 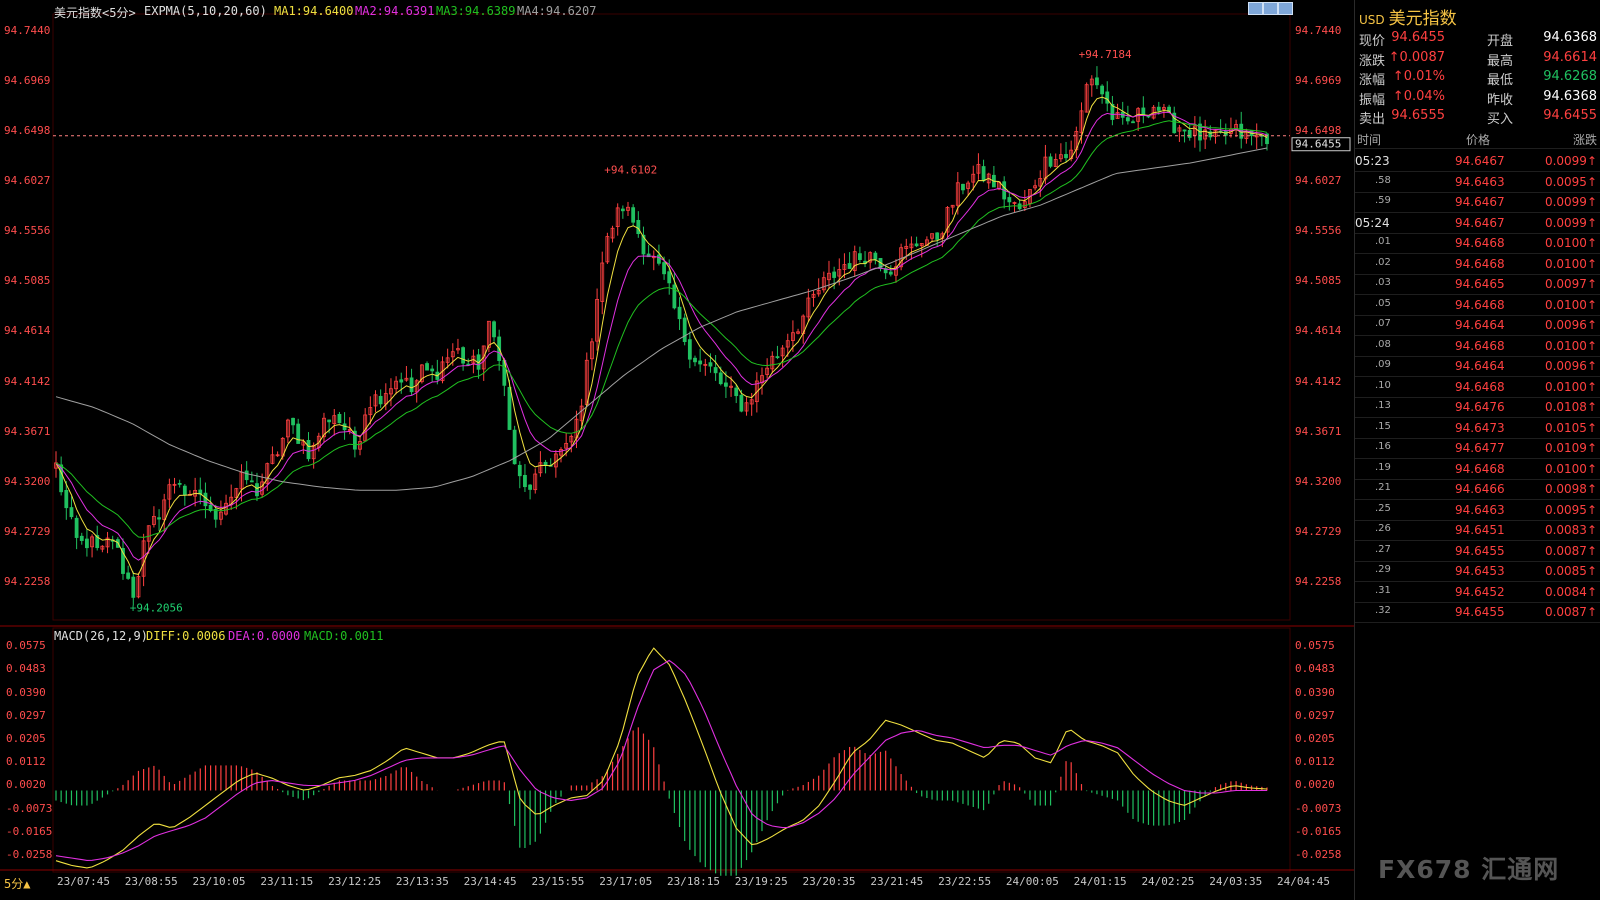 What do you see at coordinates (26, 692) in the screenshot?
I see `macd-axis-tick-left: 0.0390` at bounding box center [26, 692].